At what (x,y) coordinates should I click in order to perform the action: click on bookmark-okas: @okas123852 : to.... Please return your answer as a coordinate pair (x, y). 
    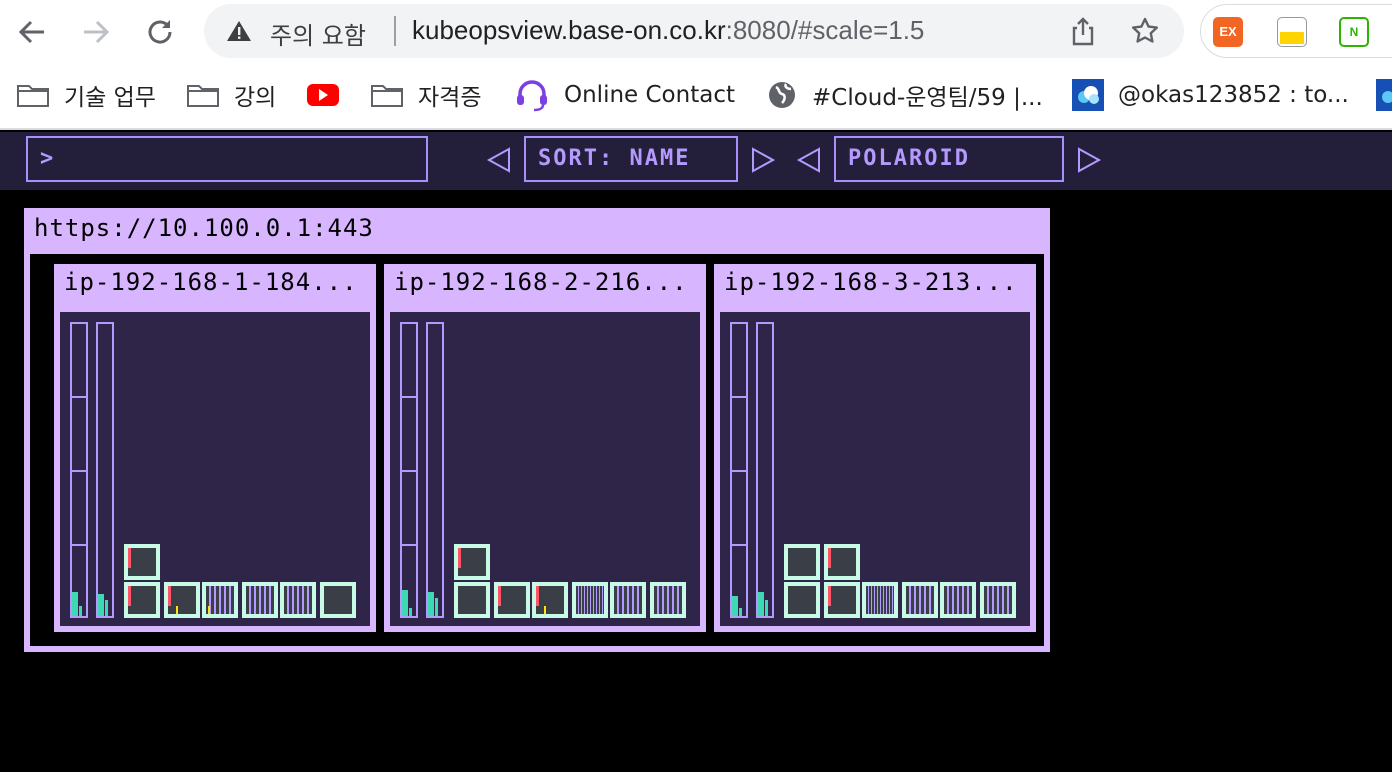
    Looking at the image, I should click on (1210, 95).